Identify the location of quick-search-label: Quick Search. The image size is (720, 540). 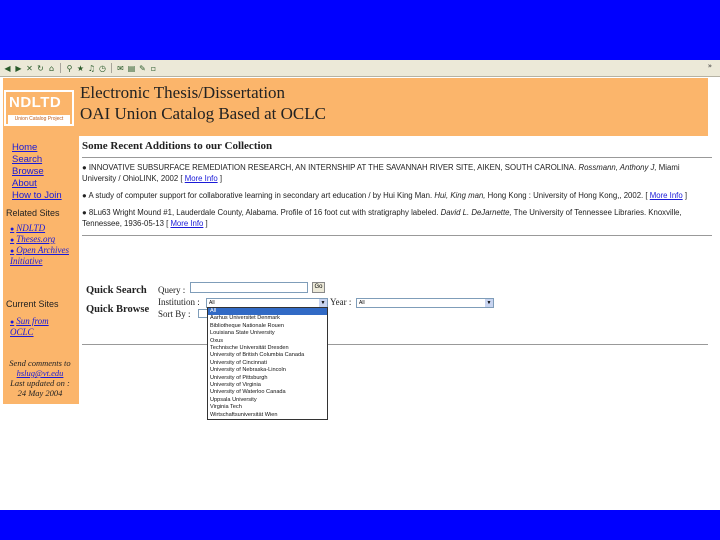
(116, 290).